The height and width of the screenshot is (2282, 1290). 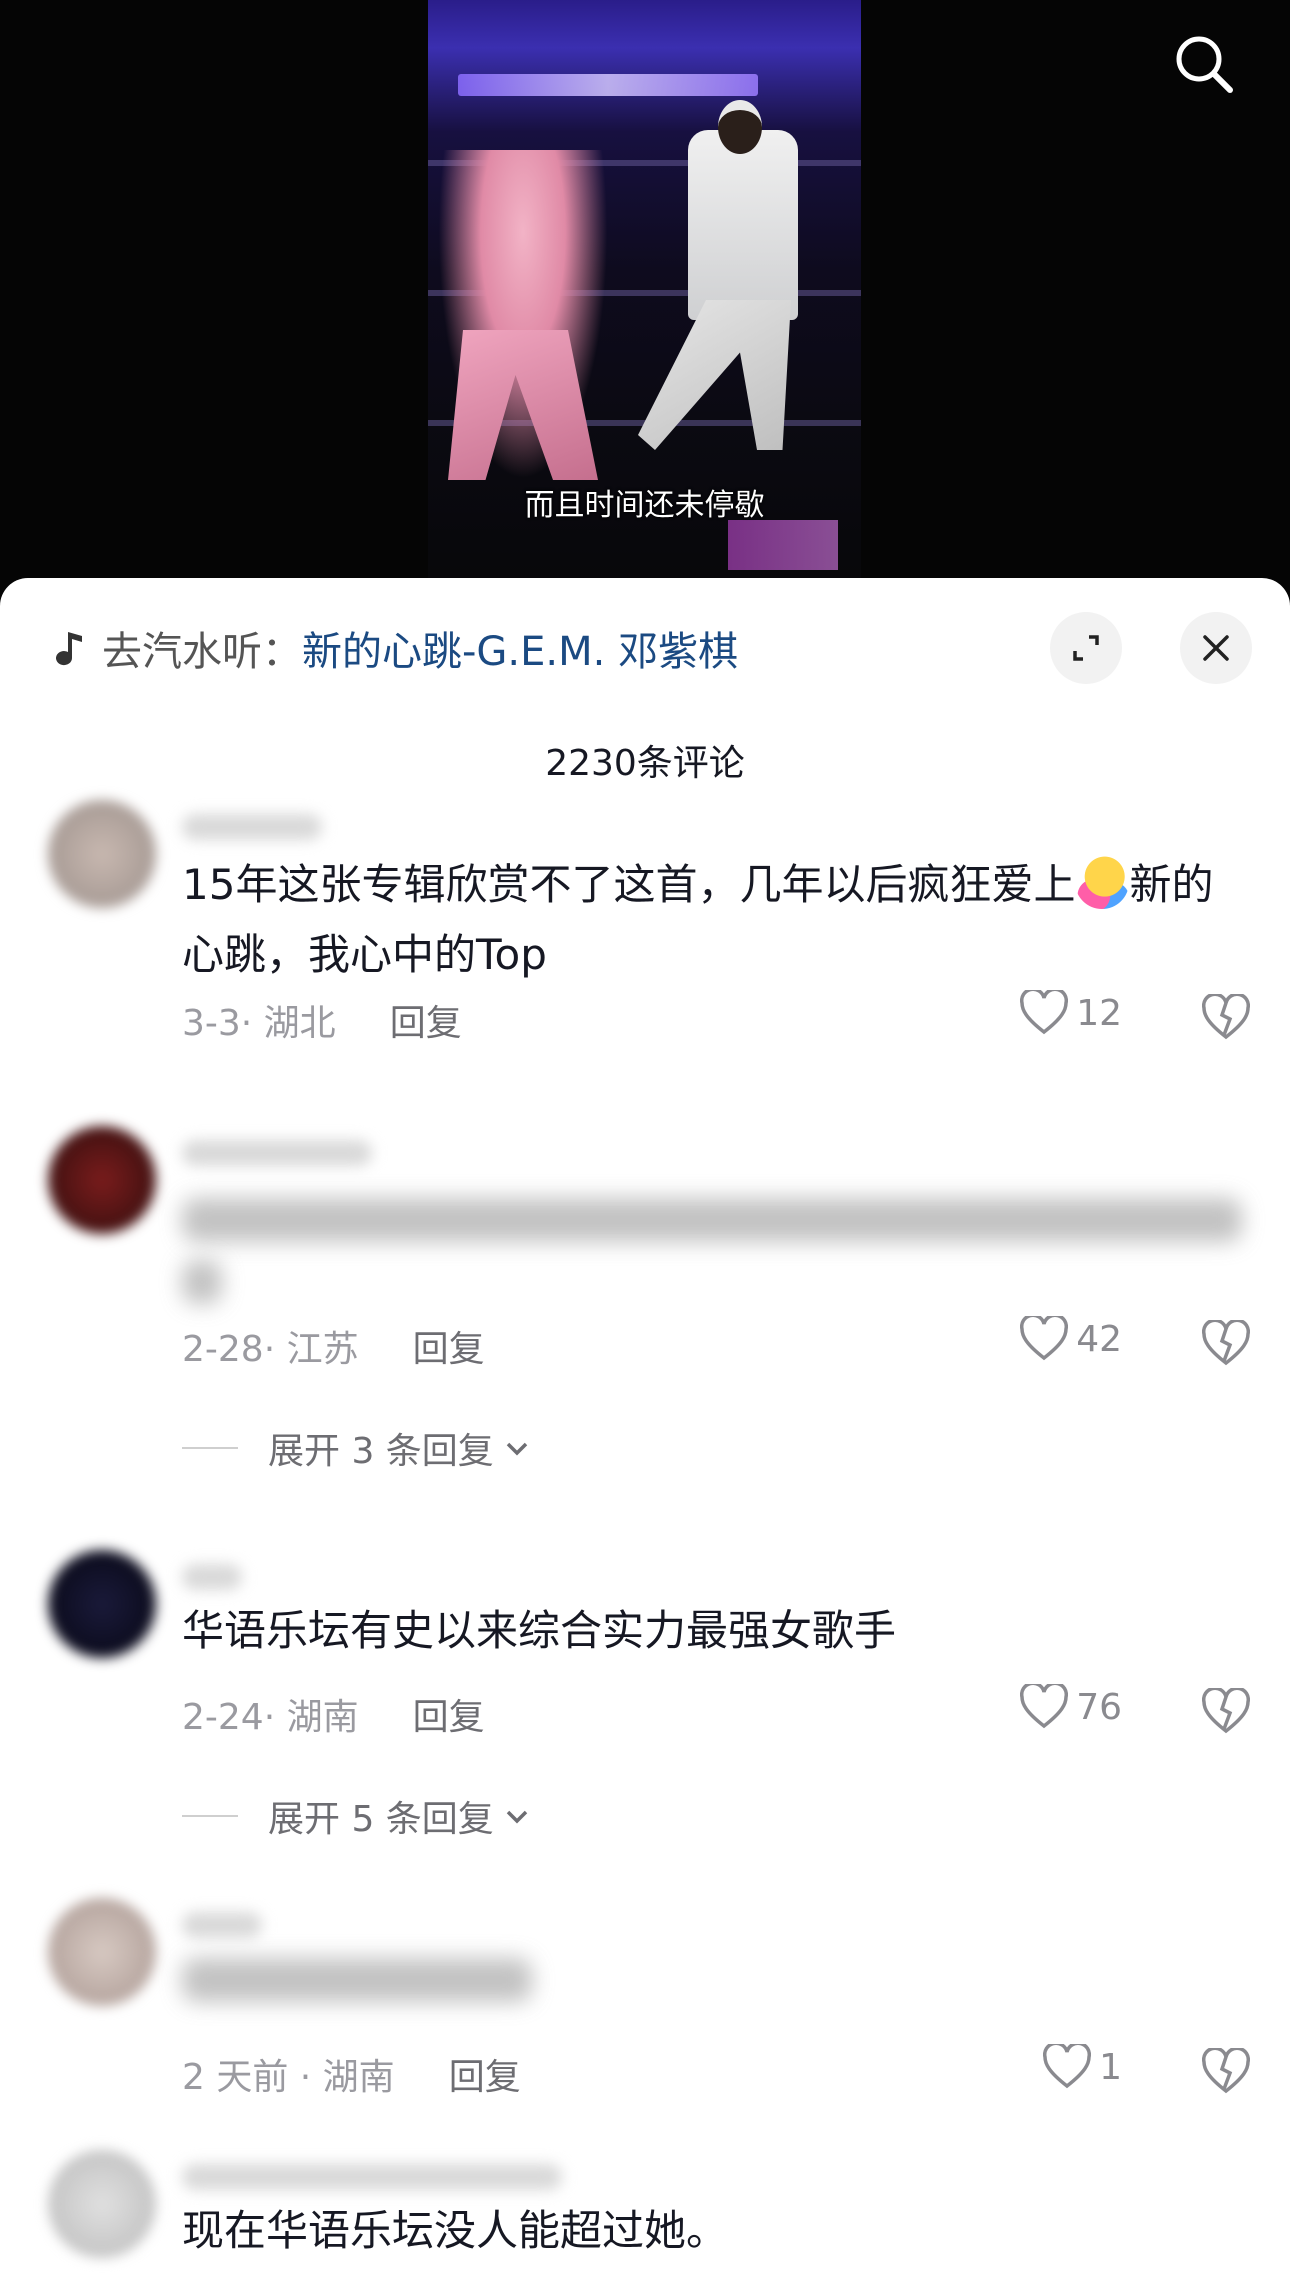 I want to click on video-frame: 而且时间还未停歇, so click(x=644, y=300).